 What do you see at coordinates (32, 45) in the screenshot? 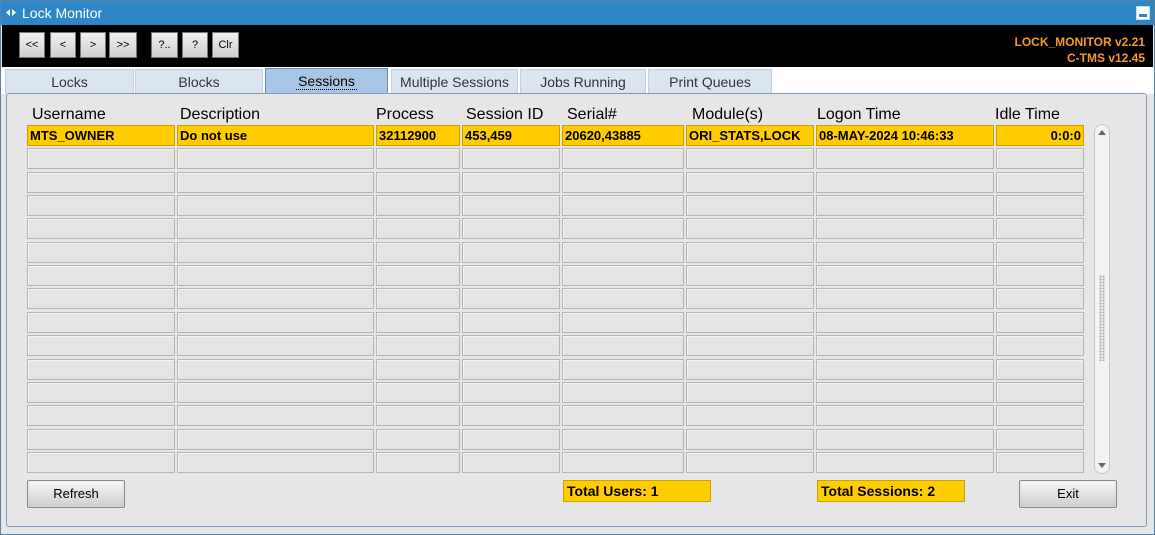
I see `first-record-button: <<` at bounding box center [32, 45].